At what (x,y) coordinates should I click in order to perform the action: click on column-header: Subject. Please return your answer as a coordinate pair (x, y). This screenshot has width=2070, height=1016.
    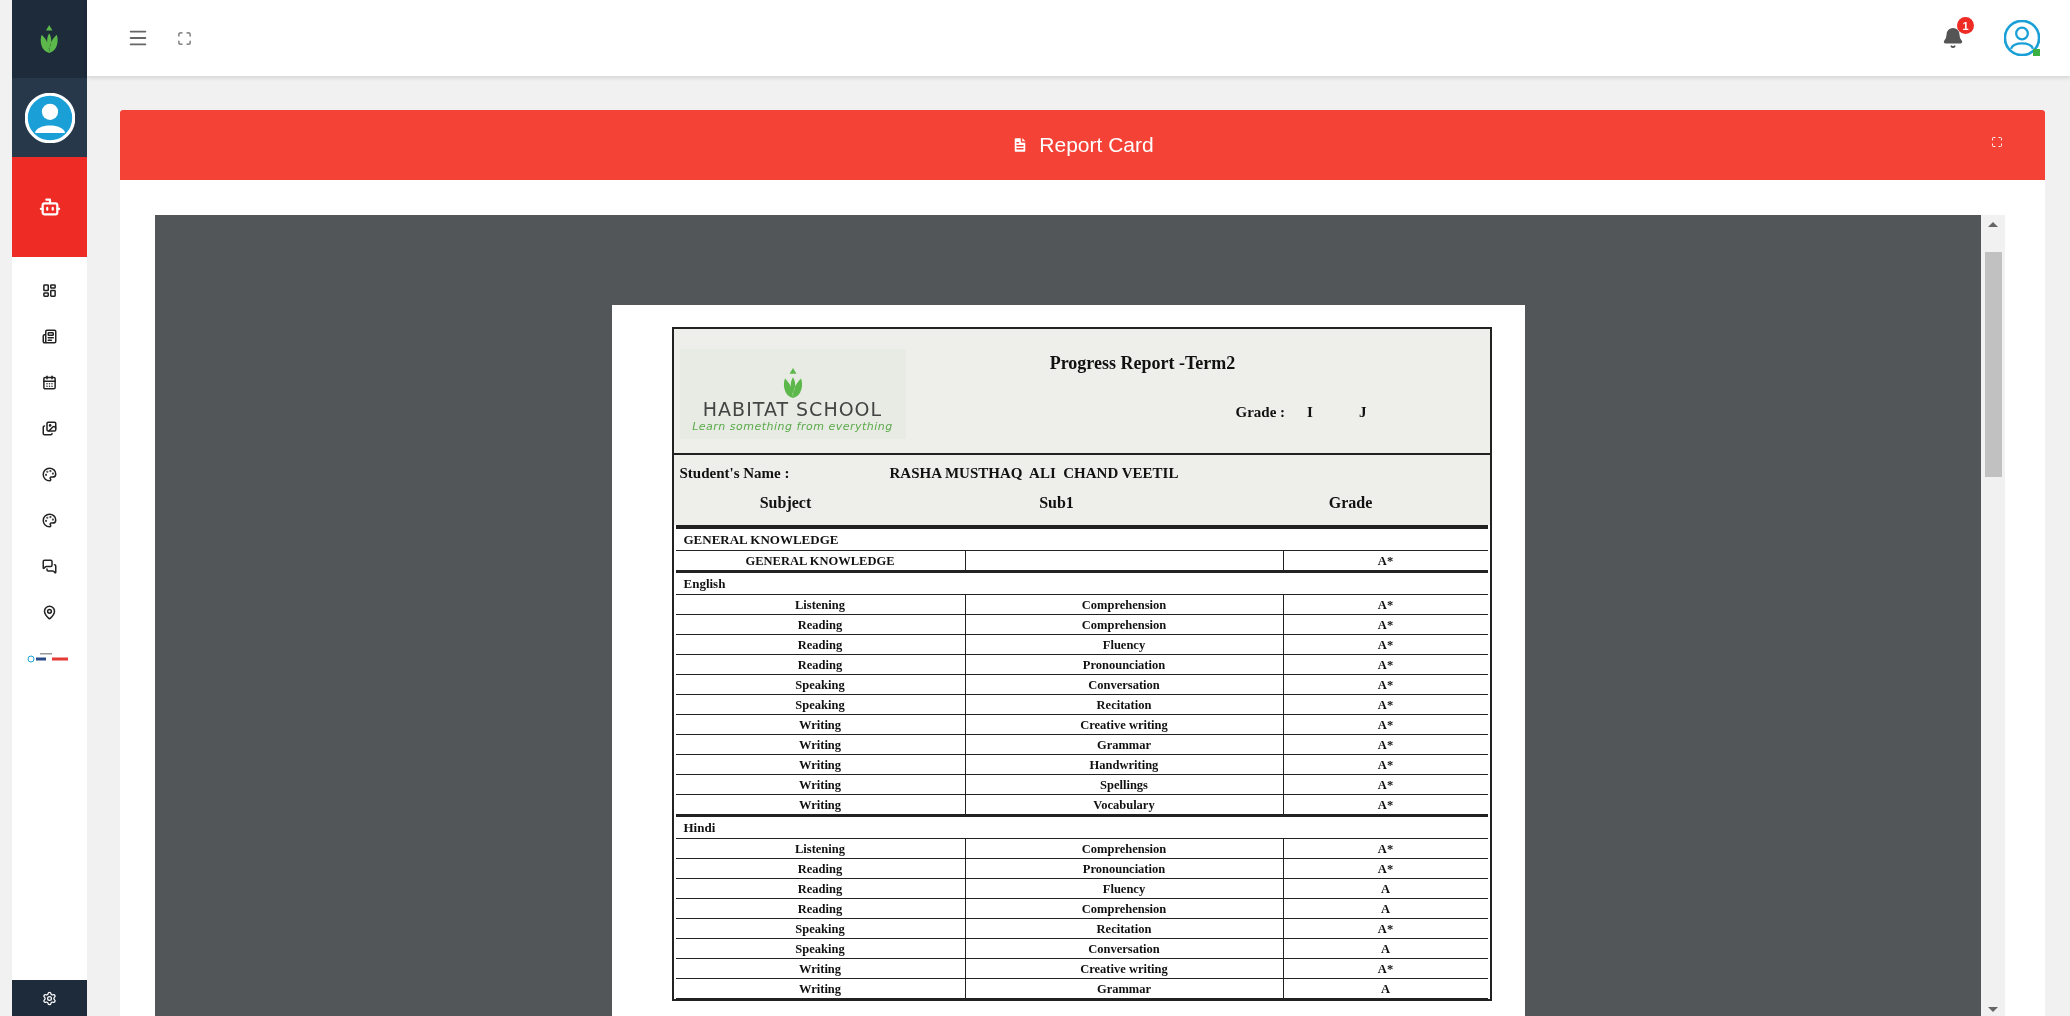
    Looking at the image, I should click on (785, 503).